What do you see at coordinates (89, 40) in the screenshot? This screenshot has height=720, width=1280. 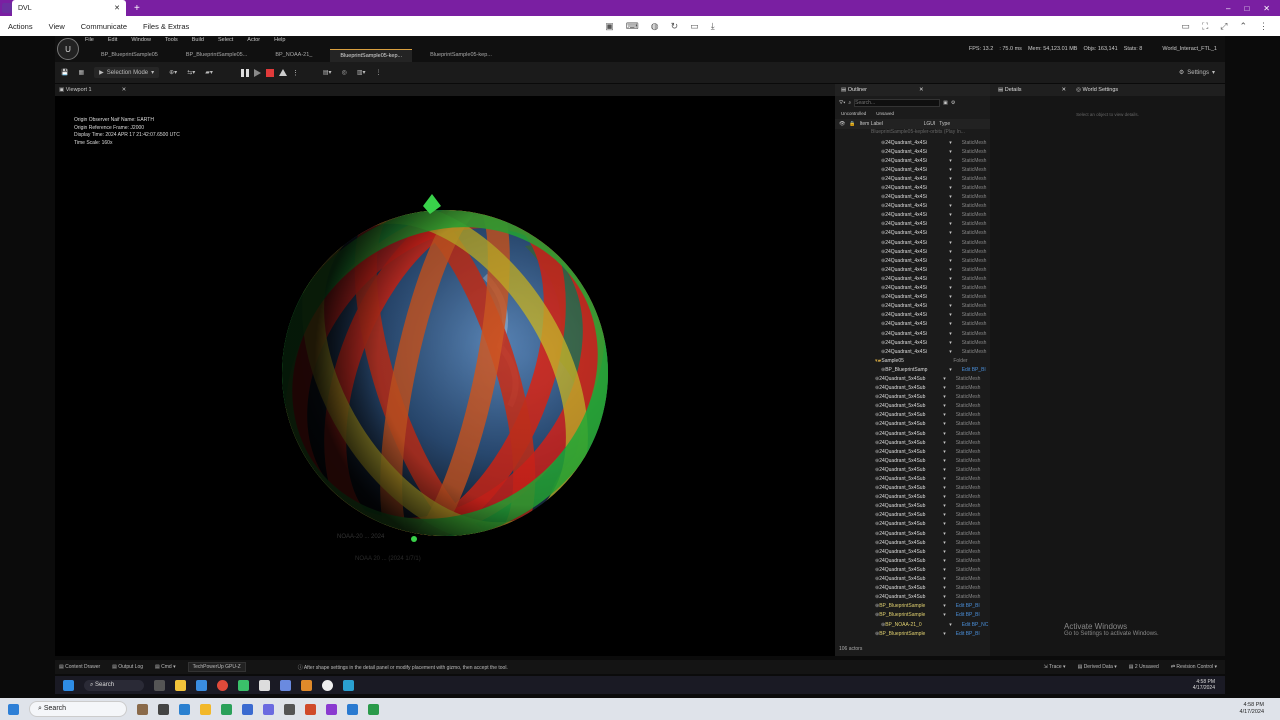 I see `menu-file: File` at bounding box center [89, 40].